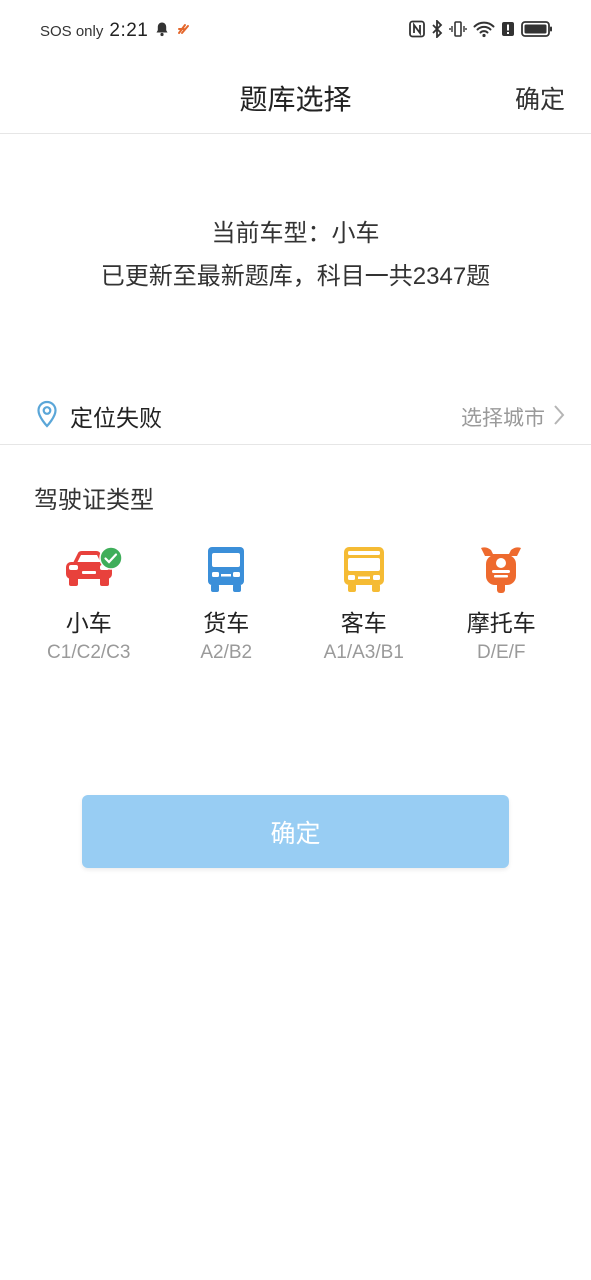  What do you see at coordinates (501, 652) in the screenshot?
I see `license-code: D/E/F` at bounding box center [501, 652].